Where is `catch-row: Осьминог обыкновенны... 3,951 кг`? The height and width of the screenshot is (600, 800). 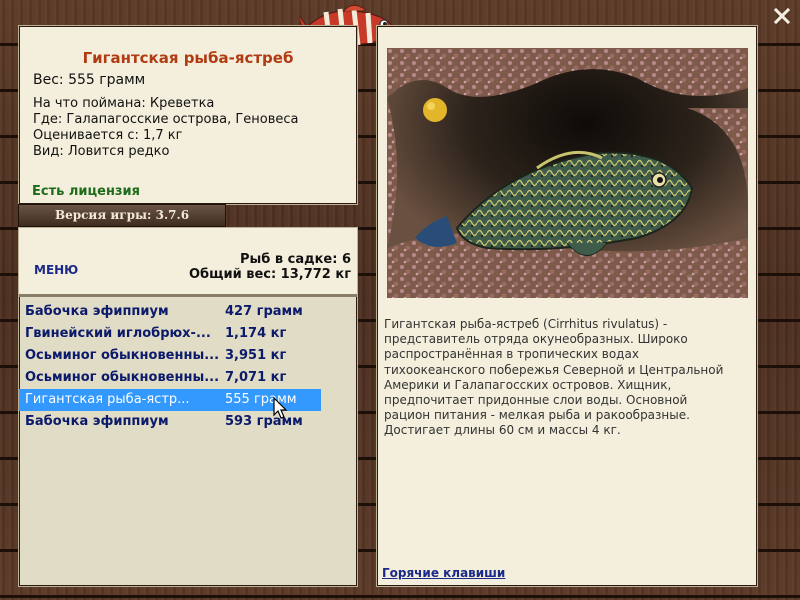 catch-row: Осьминог обыкновенны... 3,951 кг is located at coordinates (188, 356).